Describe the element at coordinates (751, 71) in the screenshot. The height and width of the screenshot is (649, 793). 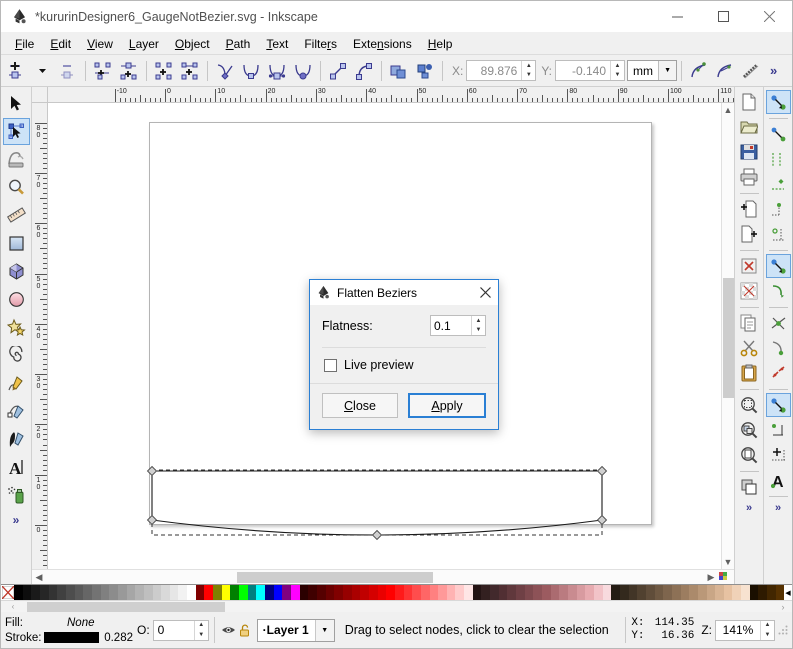
I see `show-path-outline-icon` at that location.